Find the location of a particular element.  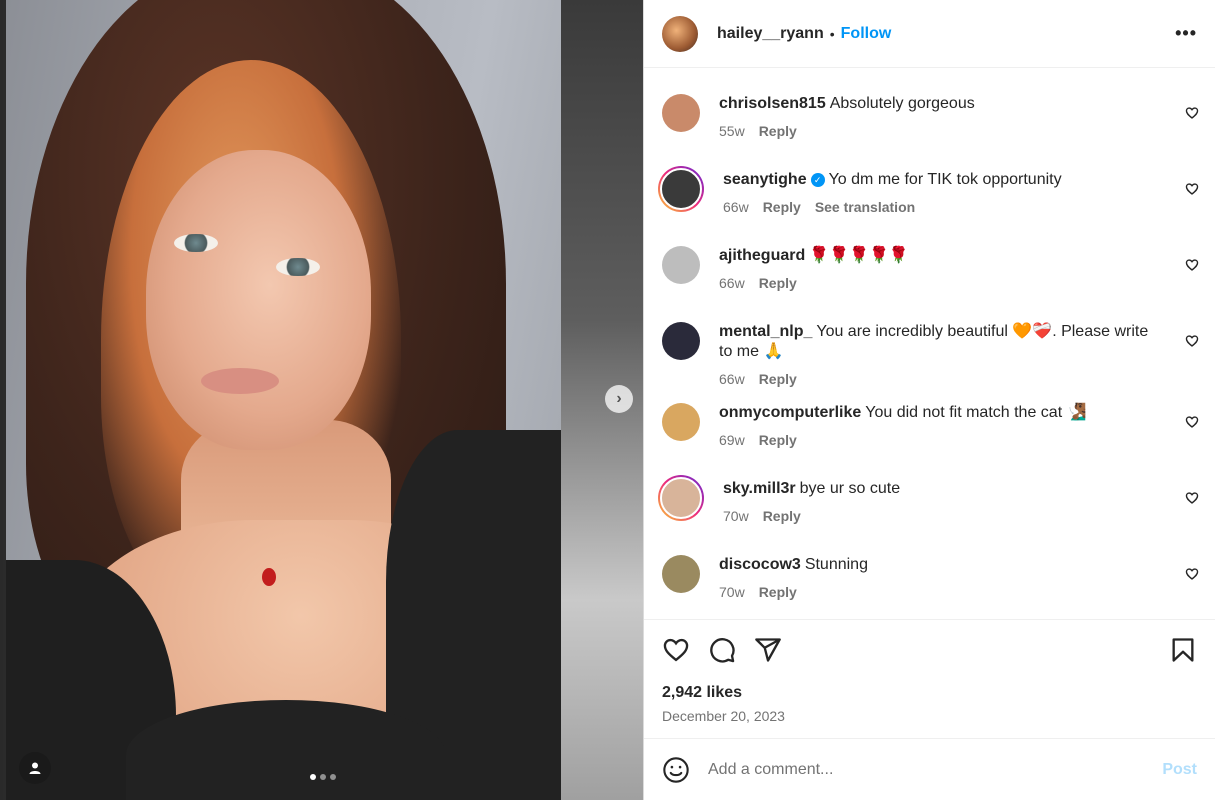

comment-meta: 66w Reply is located at coordinates (941, 379).